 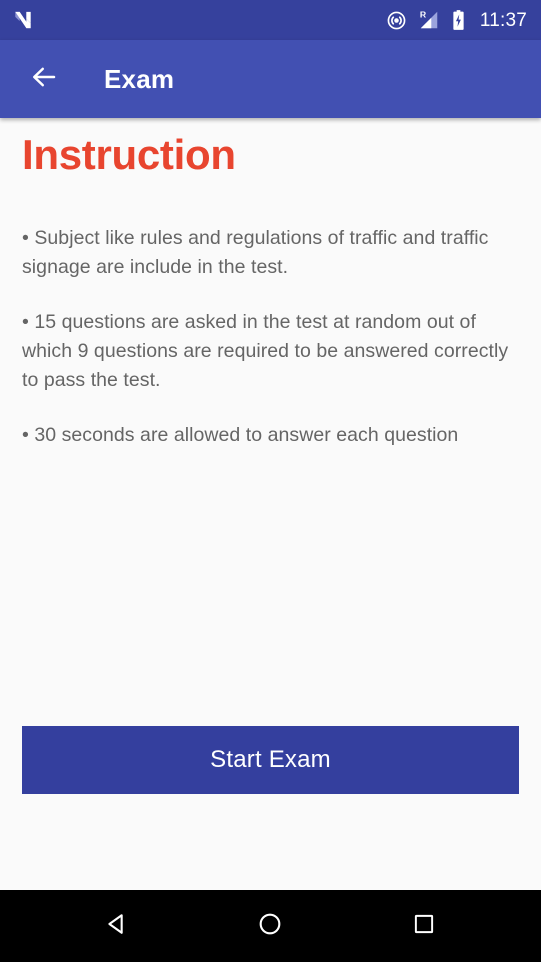 What do you see at coordinates (423, 15) in the screenshot?
I see `svg-text: R` at bounding box center [423, 15].